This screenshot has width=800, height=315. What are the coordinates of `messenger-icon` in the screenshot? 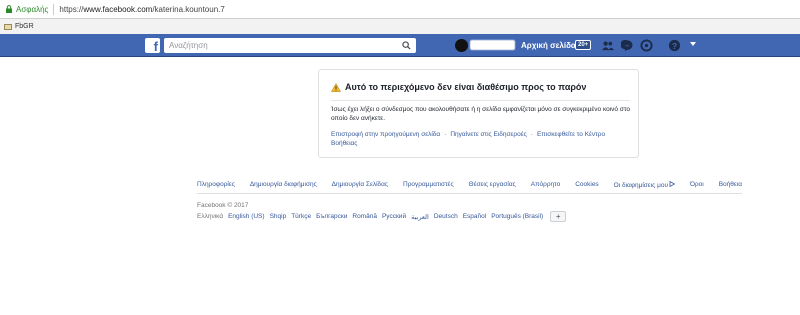 It's located at (627, 45).